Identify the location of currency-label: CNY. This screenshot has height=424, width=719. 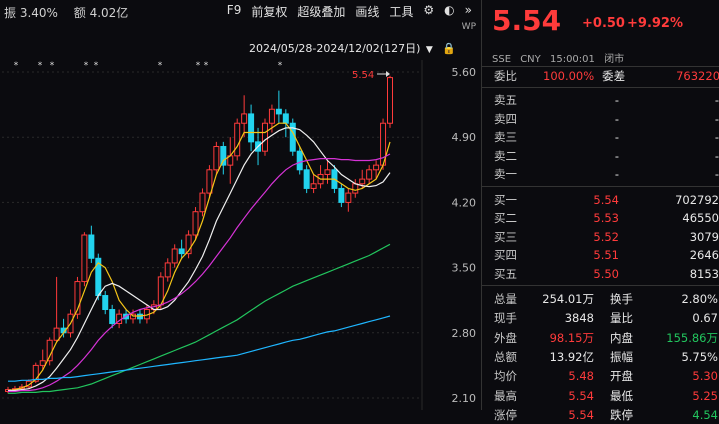
(530, 59).